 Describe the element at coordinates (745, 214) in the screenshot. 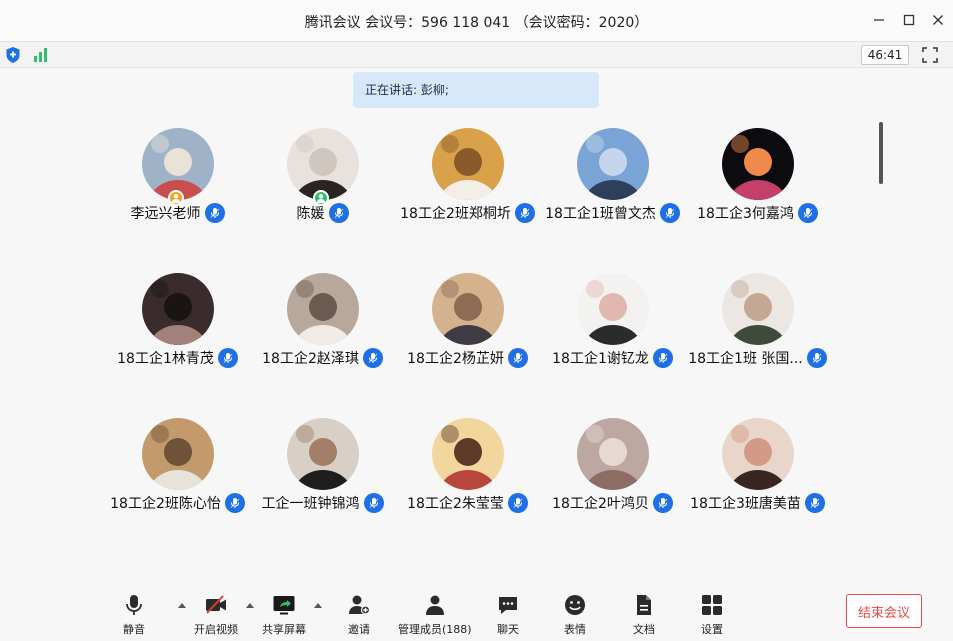

I see `participant-name: 18工企3何嘉鸿` at that location.